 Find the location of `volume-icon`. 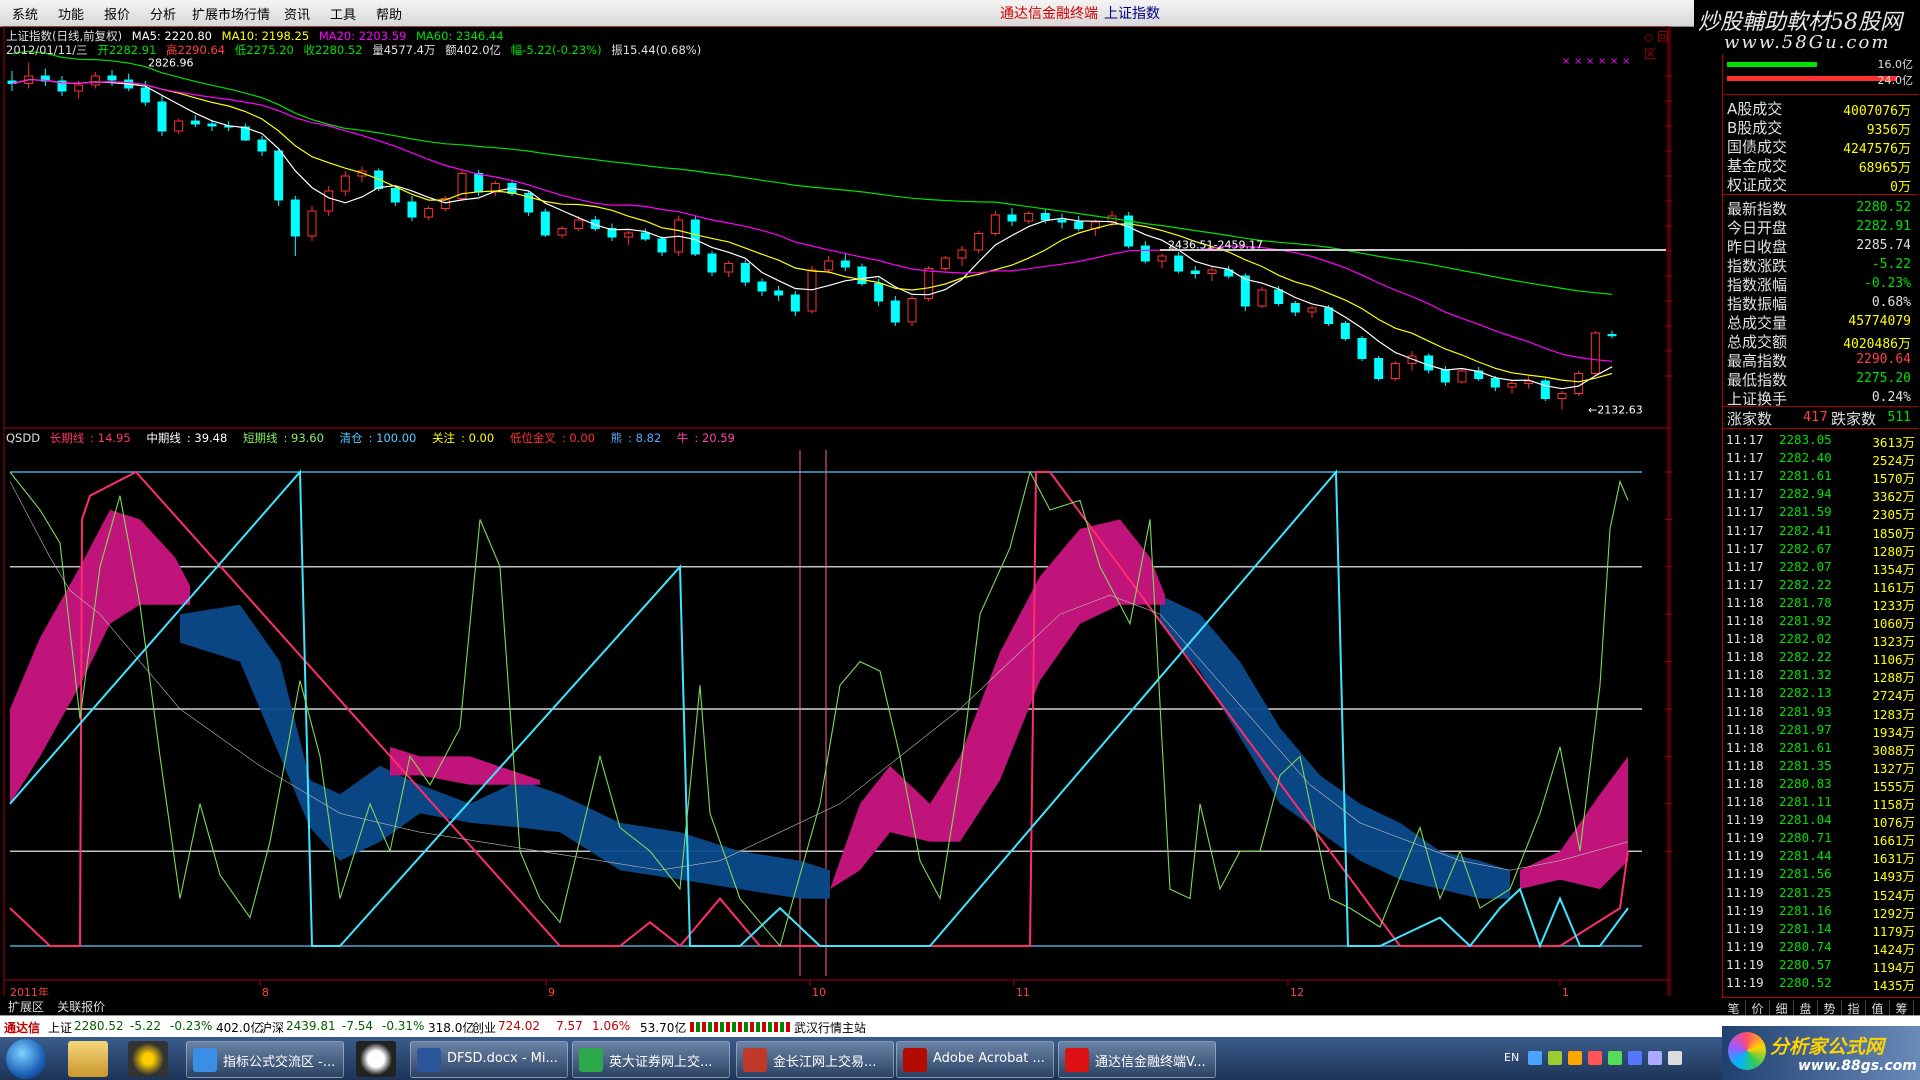

volume-icon is located at coordinates (1635, 1058).